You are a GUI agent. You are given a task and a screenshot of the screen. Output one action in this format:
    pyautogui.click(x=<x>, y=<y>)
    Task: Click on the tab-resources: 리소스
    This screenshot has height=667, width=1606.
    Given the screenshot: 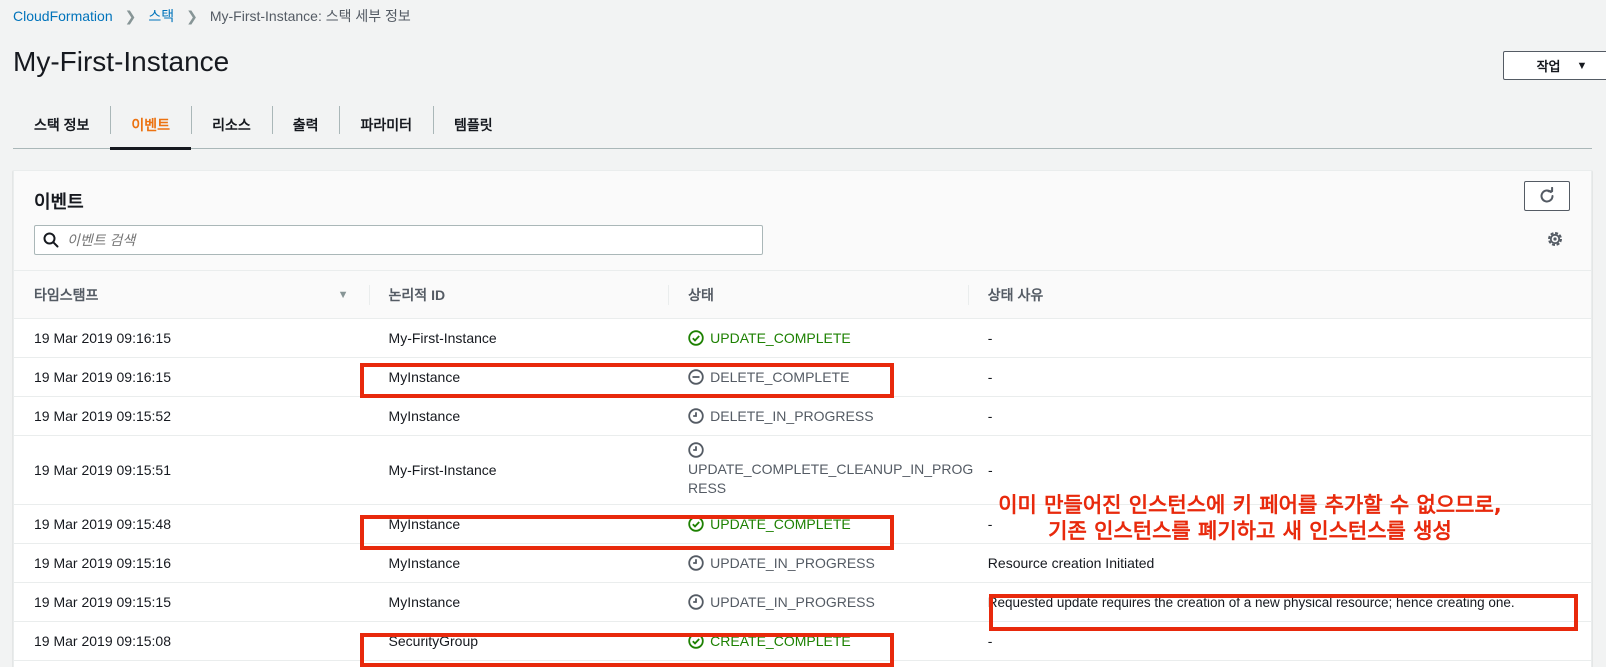 What is the action you would take?
    pyautogui.click(x=231, y=124)
    